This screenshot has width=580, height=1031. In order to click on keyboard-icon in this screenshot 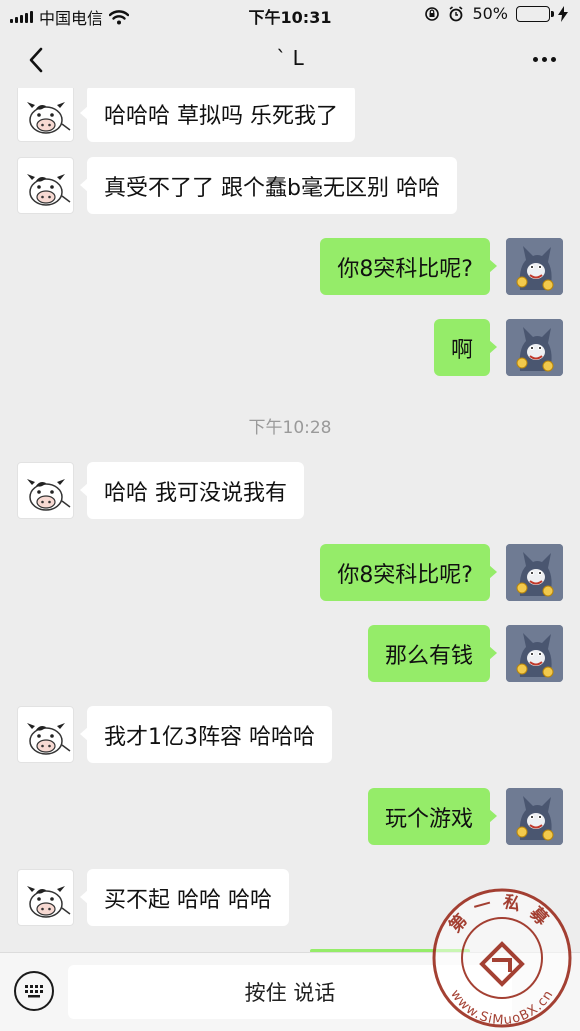, I will do `click(34, 991)`.